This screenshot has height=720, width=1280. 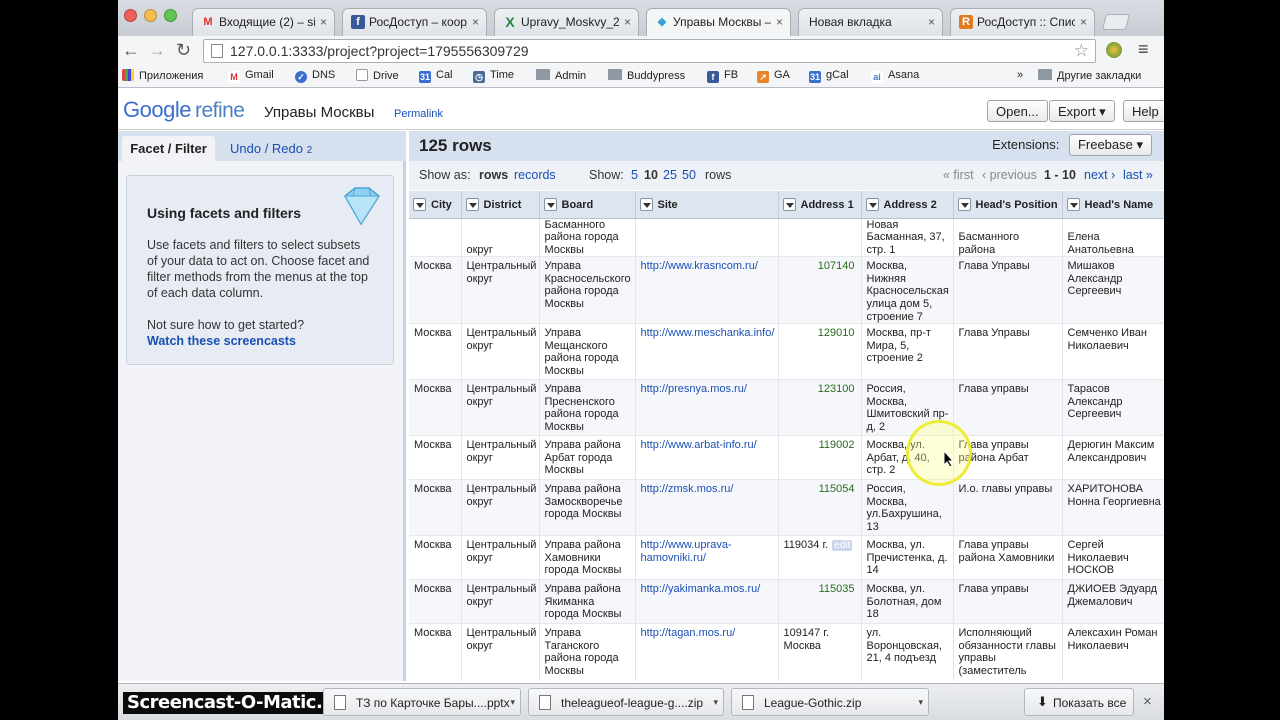 What do you see at coordinates (260, 341) in the screenshot?
I see `watch-screencasts-link: Watch these screencasts` at bounding box center [260, 341].